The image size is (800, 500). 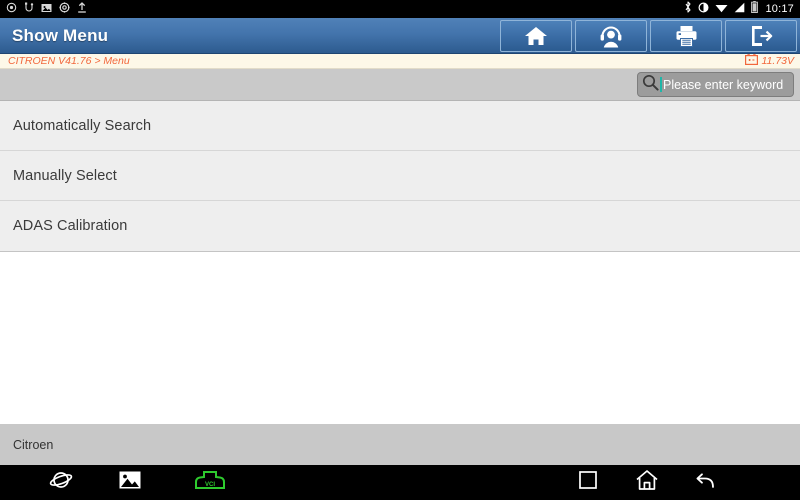 I want to click on recents-button, so click(x=588, y=482).